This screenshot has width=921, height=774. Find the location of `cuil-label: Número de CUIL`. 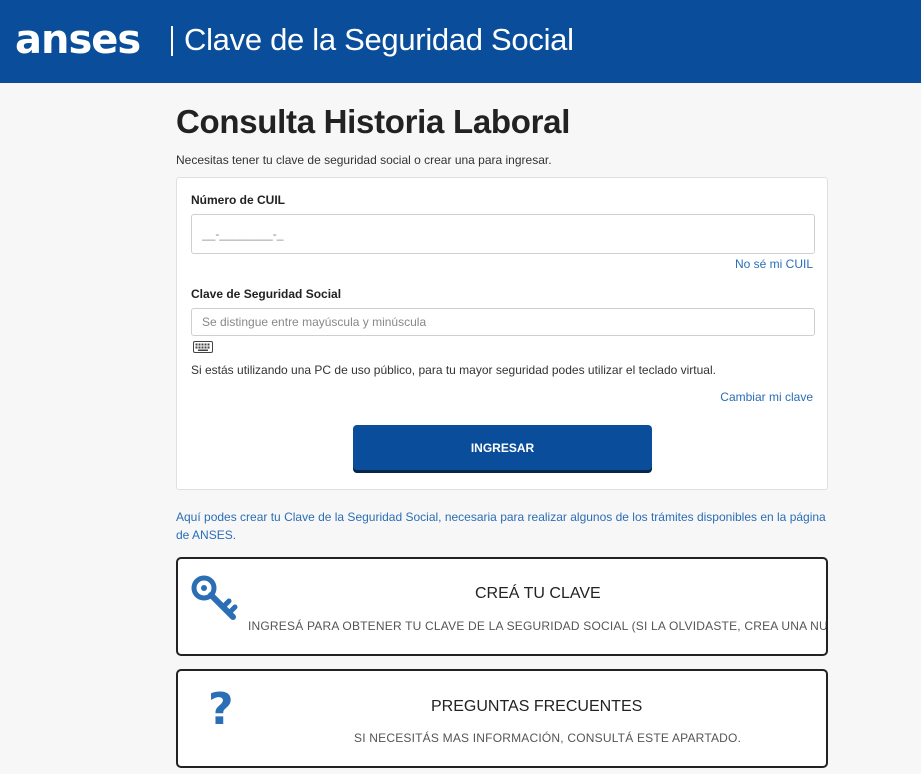

cuil-label: Número de CUIL is located at coordinates (238, 200).